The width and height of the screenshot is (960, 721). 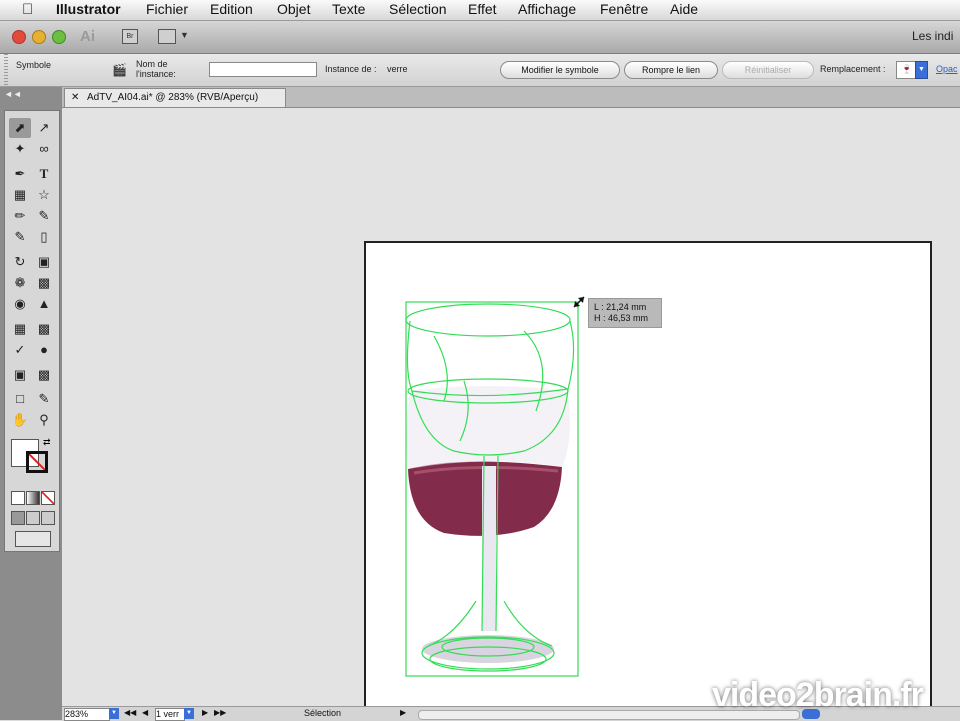 What do you see at coordinates (44, 128) in the screenshot?
I see `direct-selection-tool-icon: ↗` at bounding box center [44, 128].